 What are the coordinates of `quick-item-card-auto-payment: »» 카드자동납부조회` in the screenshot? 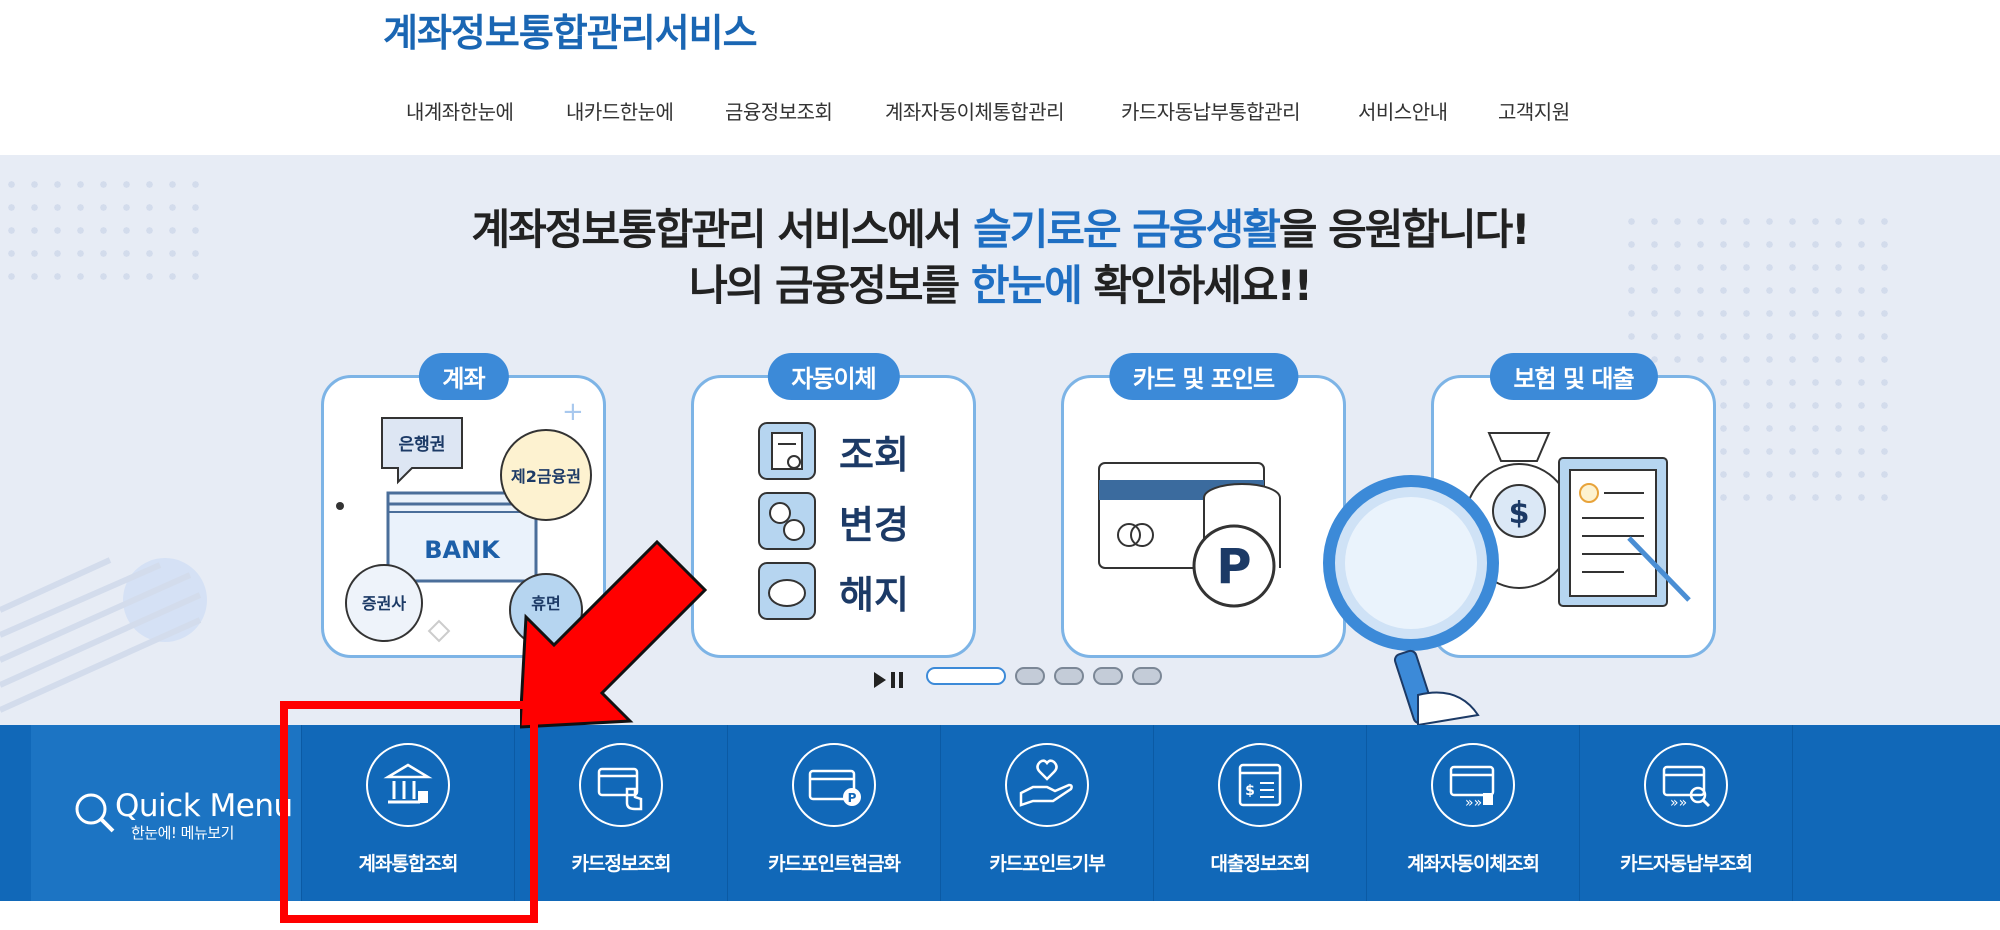 It's located at (1686, 813).